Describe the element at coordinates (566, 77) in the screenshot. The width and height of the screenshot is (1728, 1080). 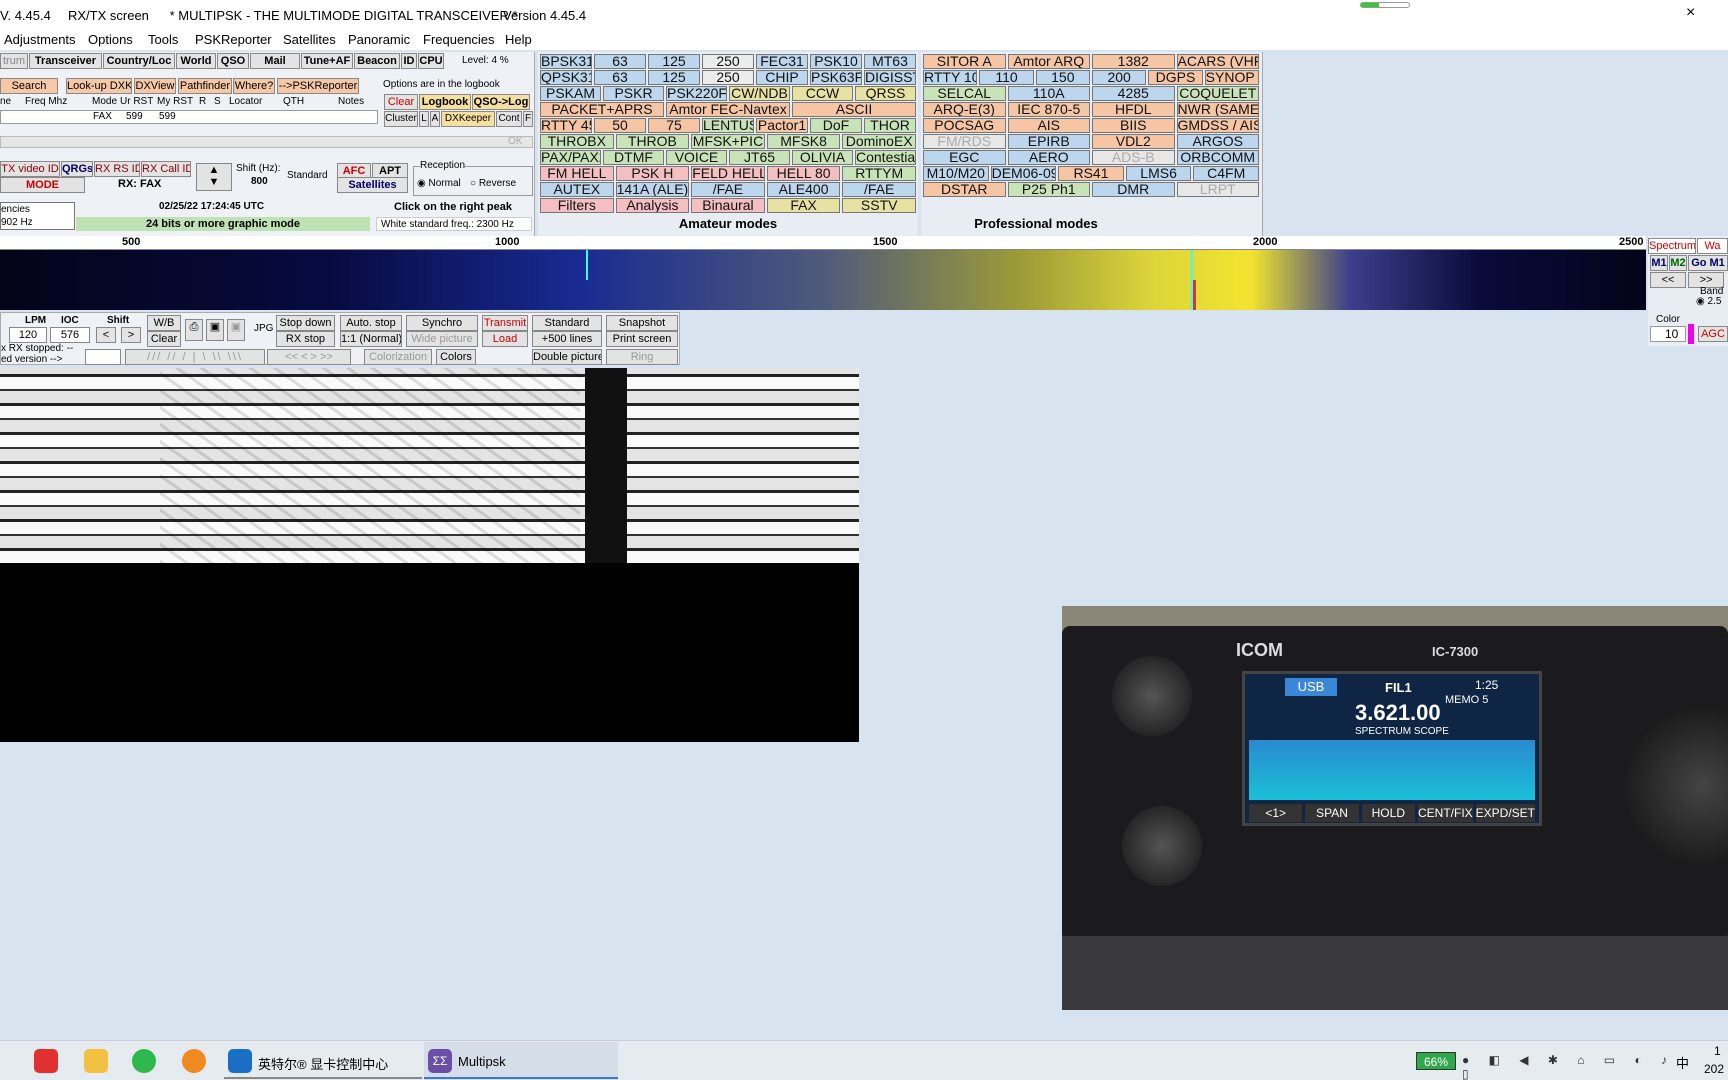
I see `mode-button-qpsk31: QPSK31` at that location.